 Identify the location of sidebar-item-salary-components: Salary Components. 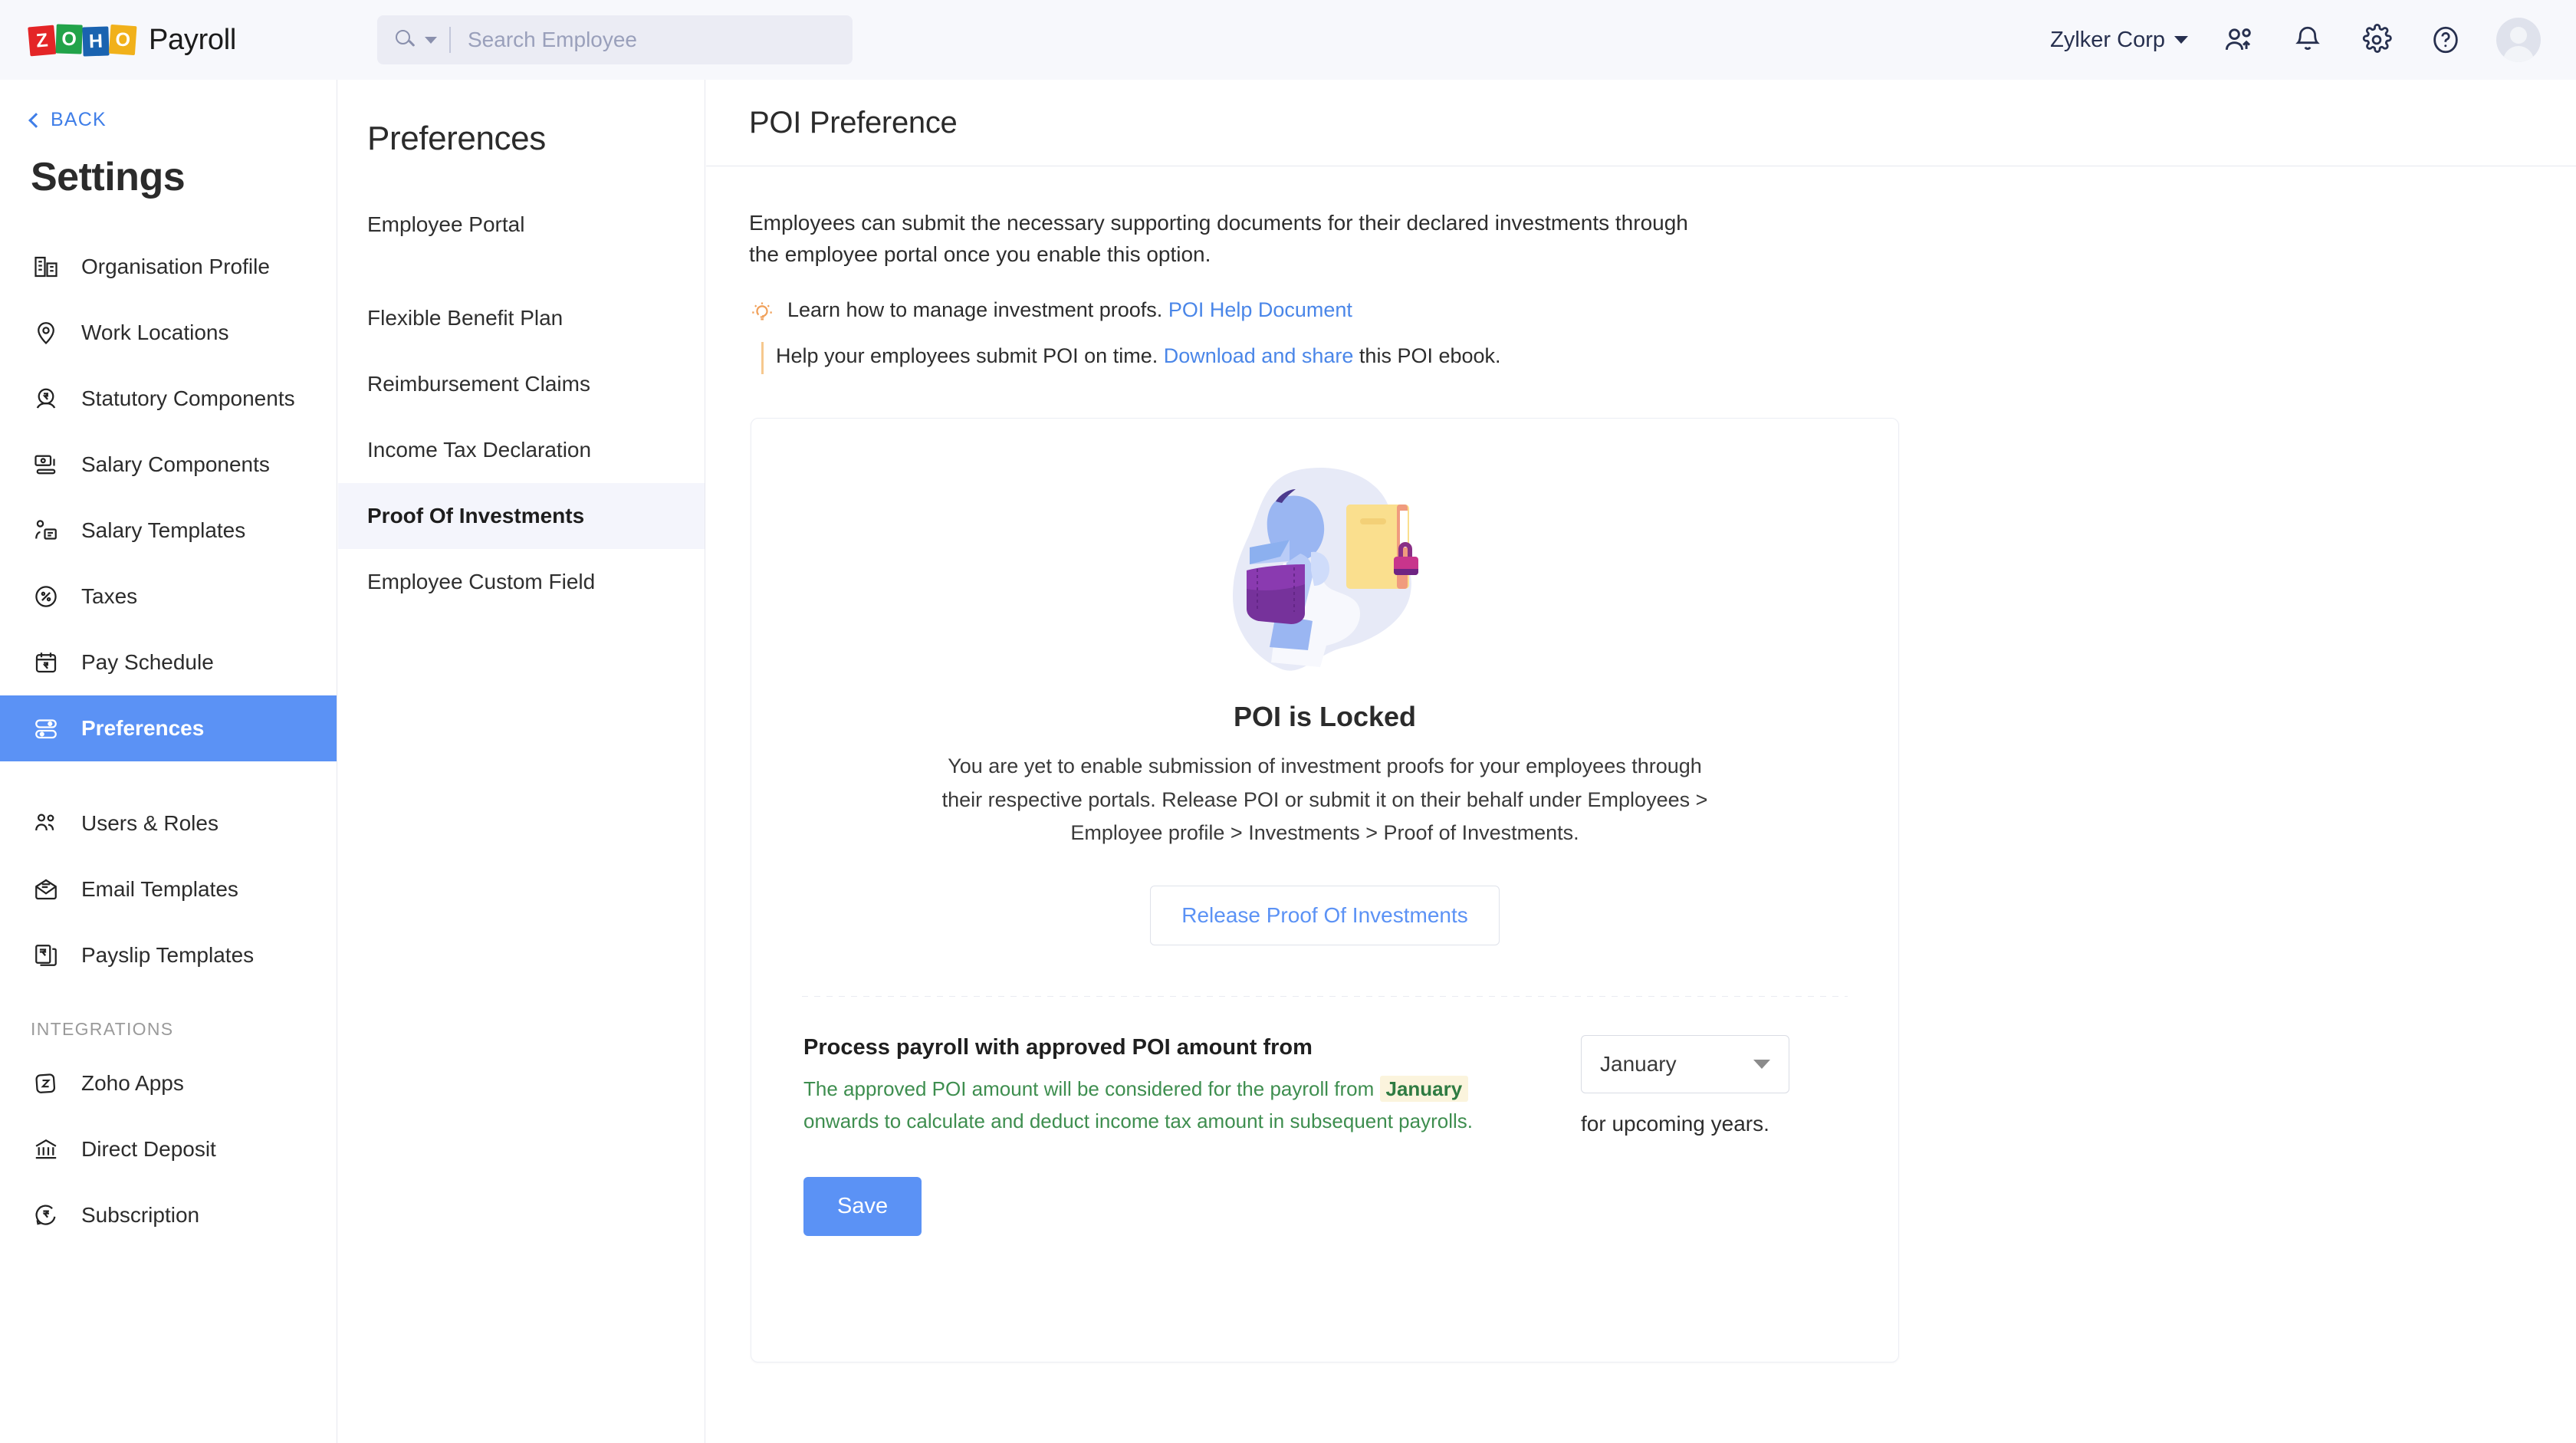
(169, 465).